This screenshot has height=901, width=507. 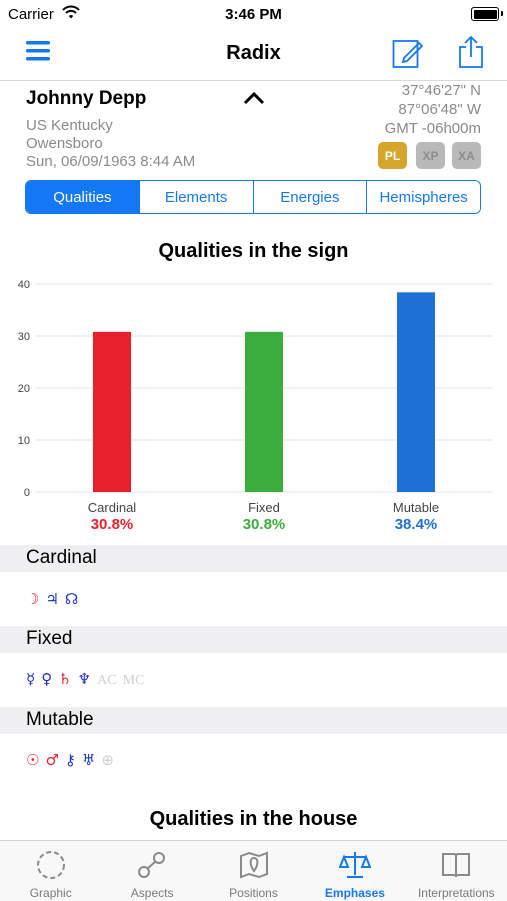 I want to click on tab-emphases: Emphases, so click(x=354, y=871).